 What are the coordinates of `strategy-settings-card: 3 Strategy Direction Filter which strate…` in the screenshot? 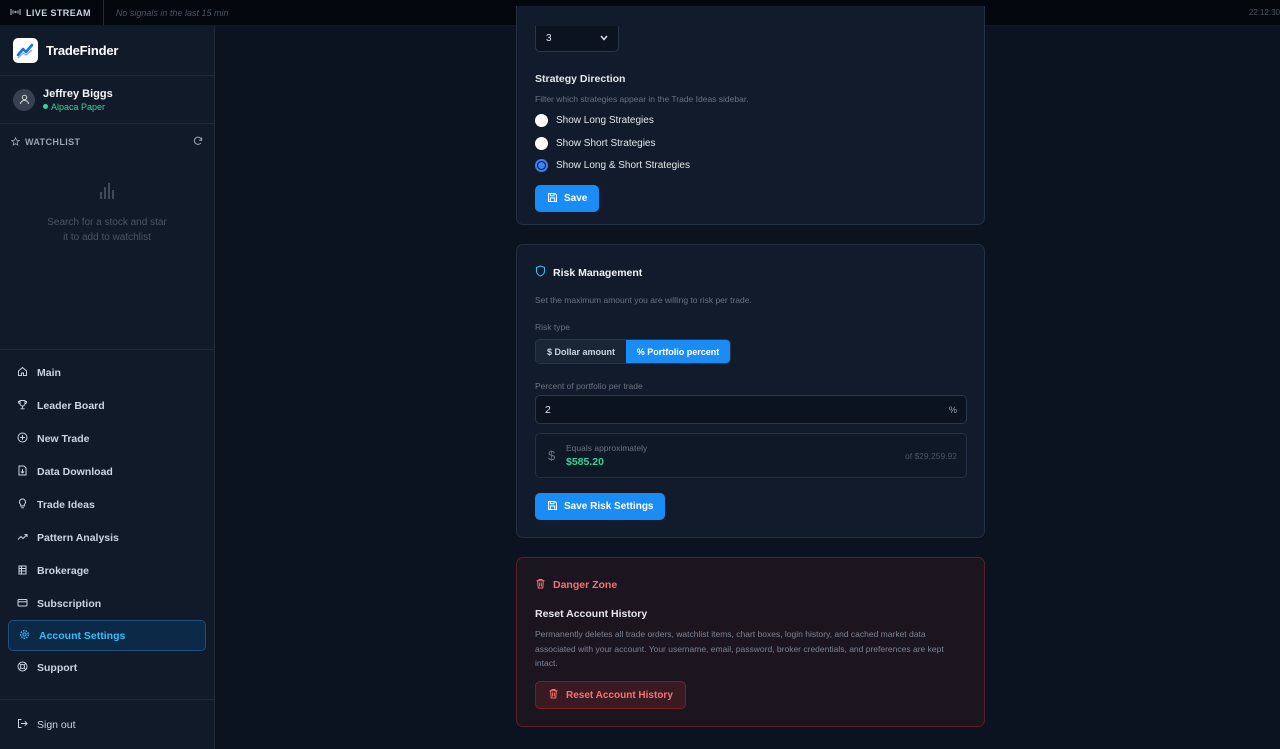 It's located at (750, 115).